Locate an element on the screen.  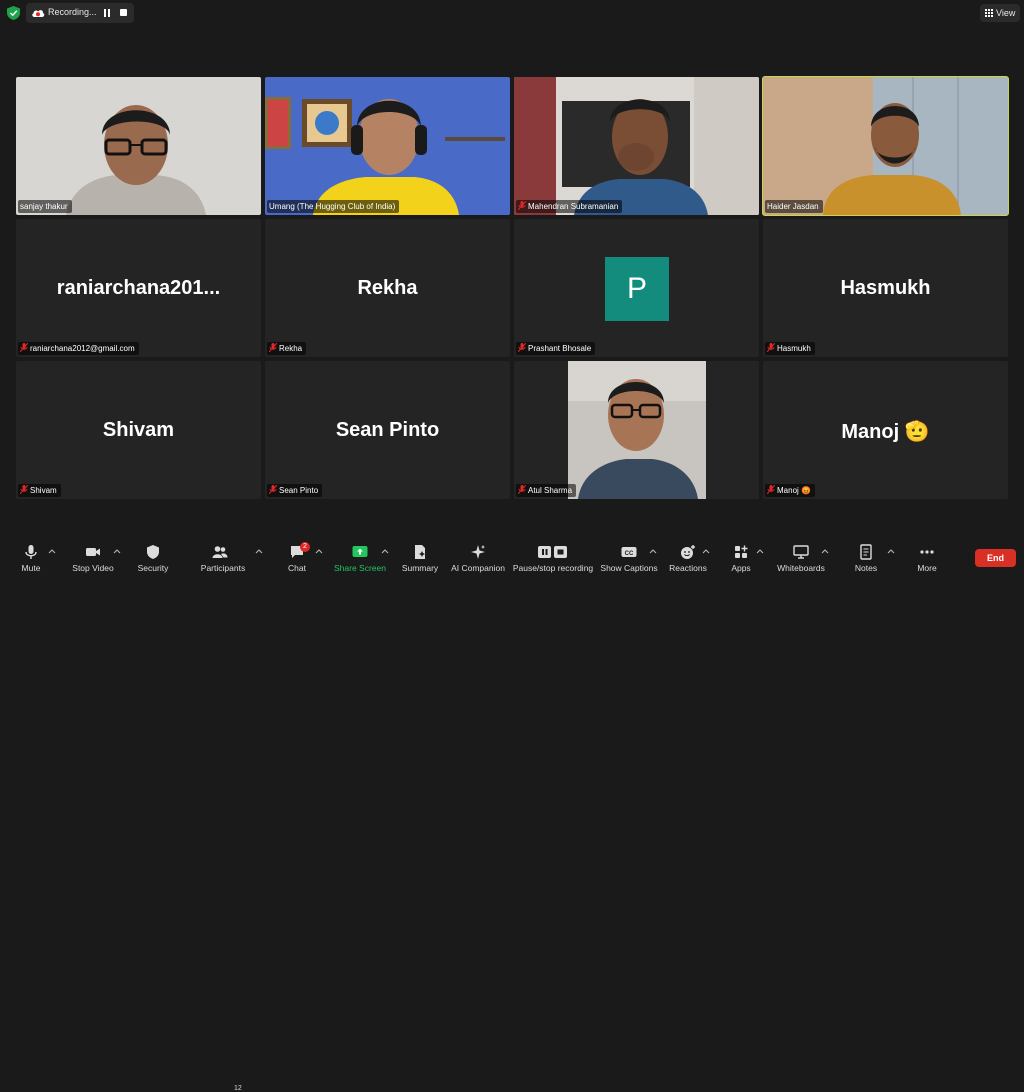
tile-rekha: Rekha Rekha is located at coordinates (387, 288).